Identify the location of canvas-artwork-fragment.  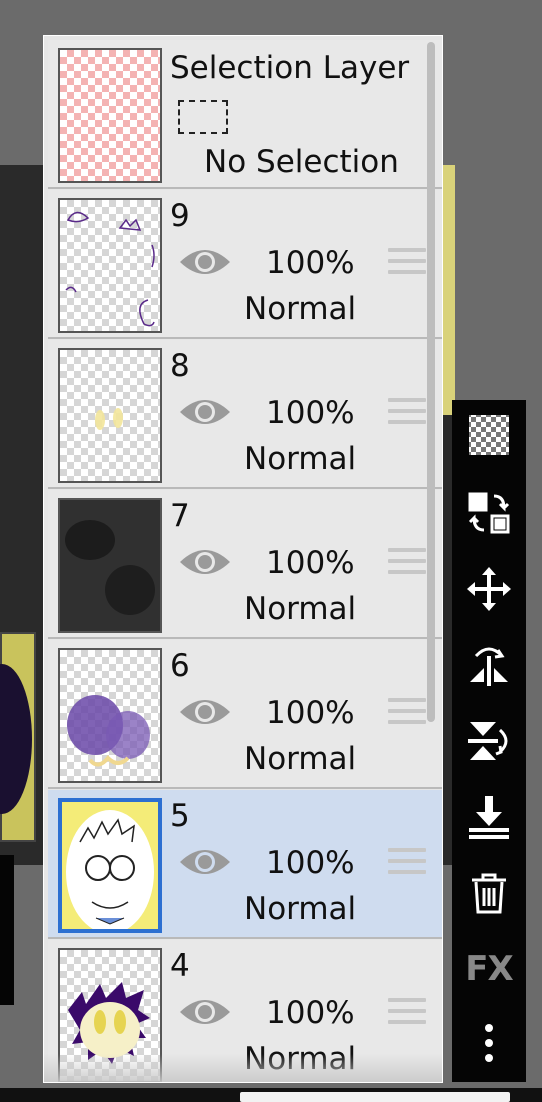
(18, 737).